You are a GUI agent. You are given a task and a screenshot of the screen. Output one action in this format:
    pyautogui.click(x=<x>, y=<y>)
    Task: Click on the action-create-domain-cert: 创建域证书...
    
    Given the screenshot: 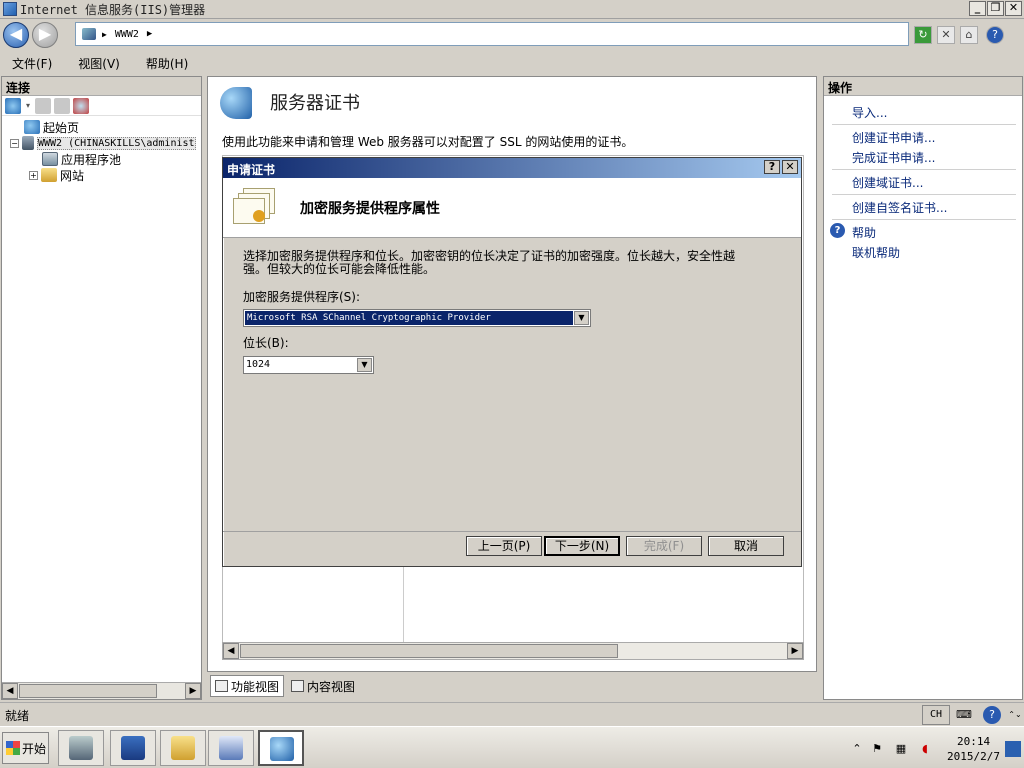 What is the action you would take?
    pyautogui.click(x=887, y=182)
    